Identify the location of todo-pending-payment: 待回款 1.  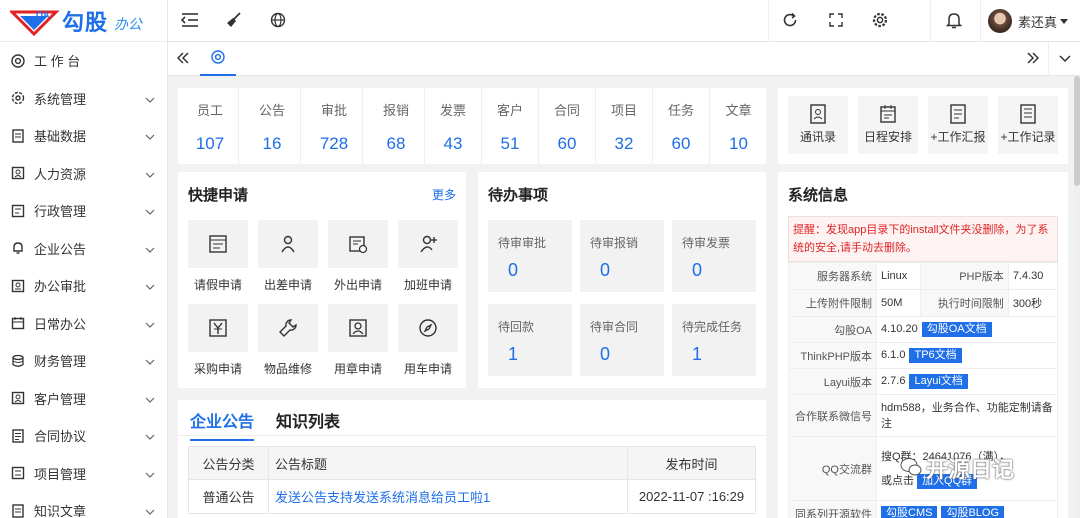
(530, 340).